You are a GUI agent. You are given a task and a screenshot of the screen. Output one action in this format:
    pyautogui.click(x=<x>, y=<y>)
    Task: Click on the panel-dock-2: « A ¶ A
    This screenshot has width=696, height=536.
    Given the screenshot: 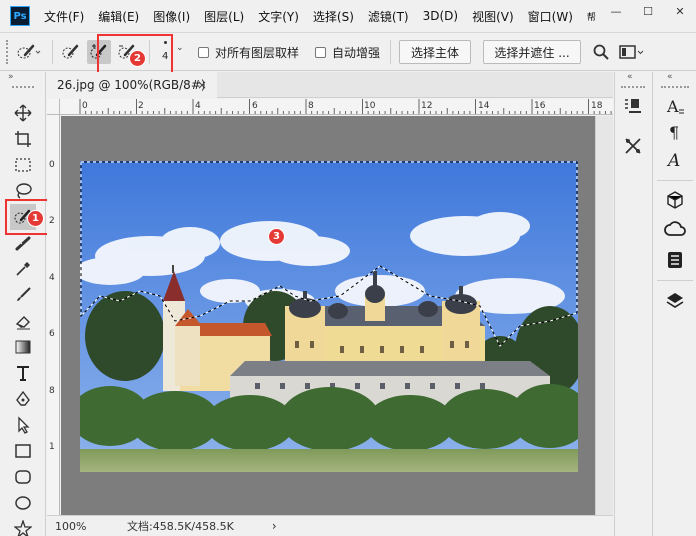 What is the action you would take?
    pyautogui.click(x=674, y=304)
    